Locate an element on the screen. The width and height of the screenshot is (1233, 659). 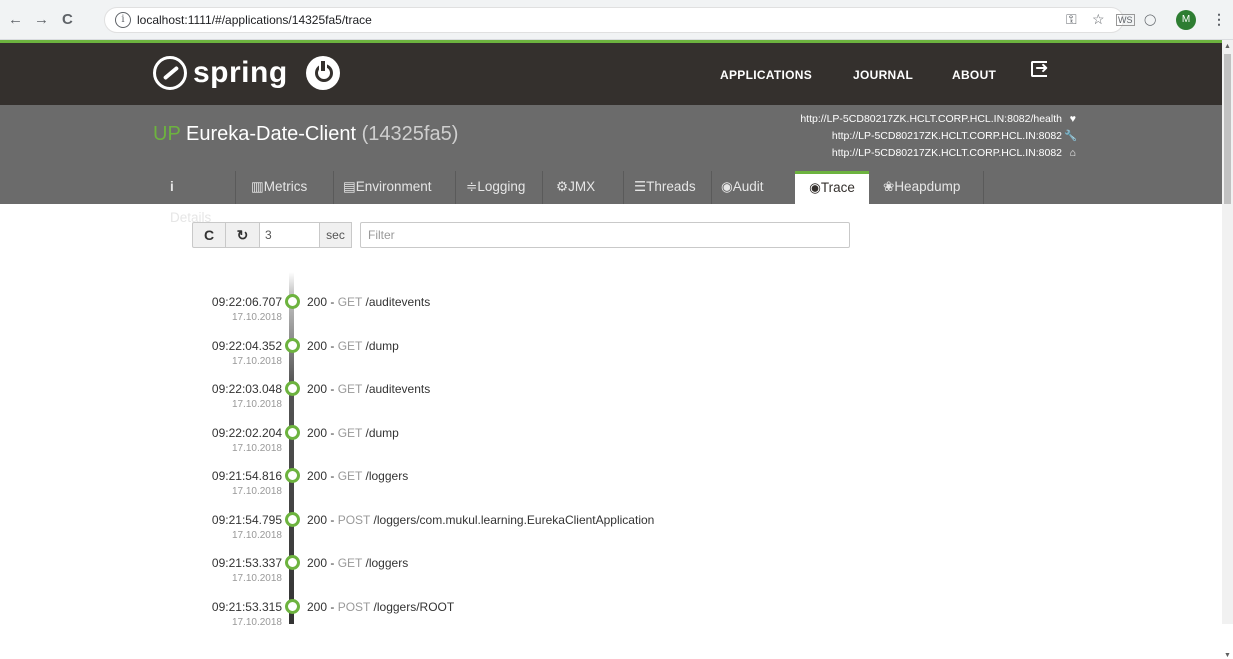
reload-icon: C is located at coordinates (67, 19).